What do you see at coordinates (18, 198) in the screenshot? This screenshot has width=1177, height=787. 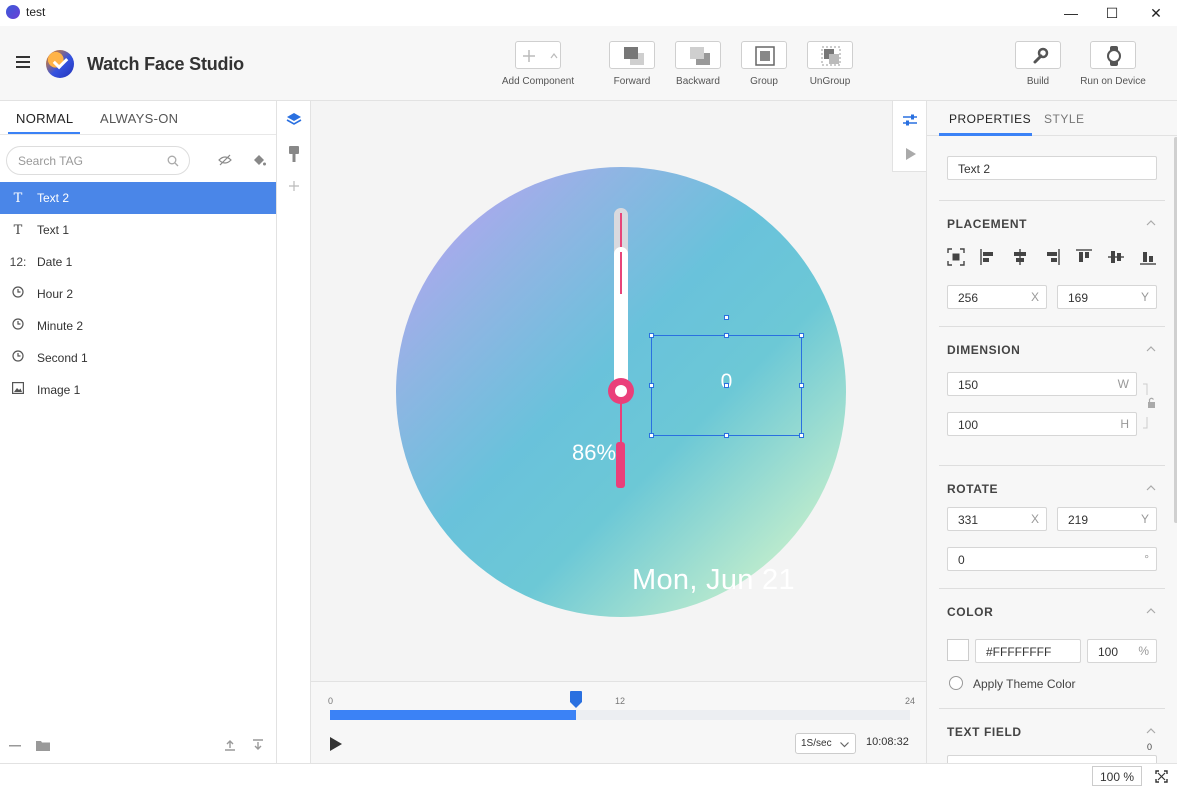 I see `text-layer-icon: T` at bounding box center [18, 198].